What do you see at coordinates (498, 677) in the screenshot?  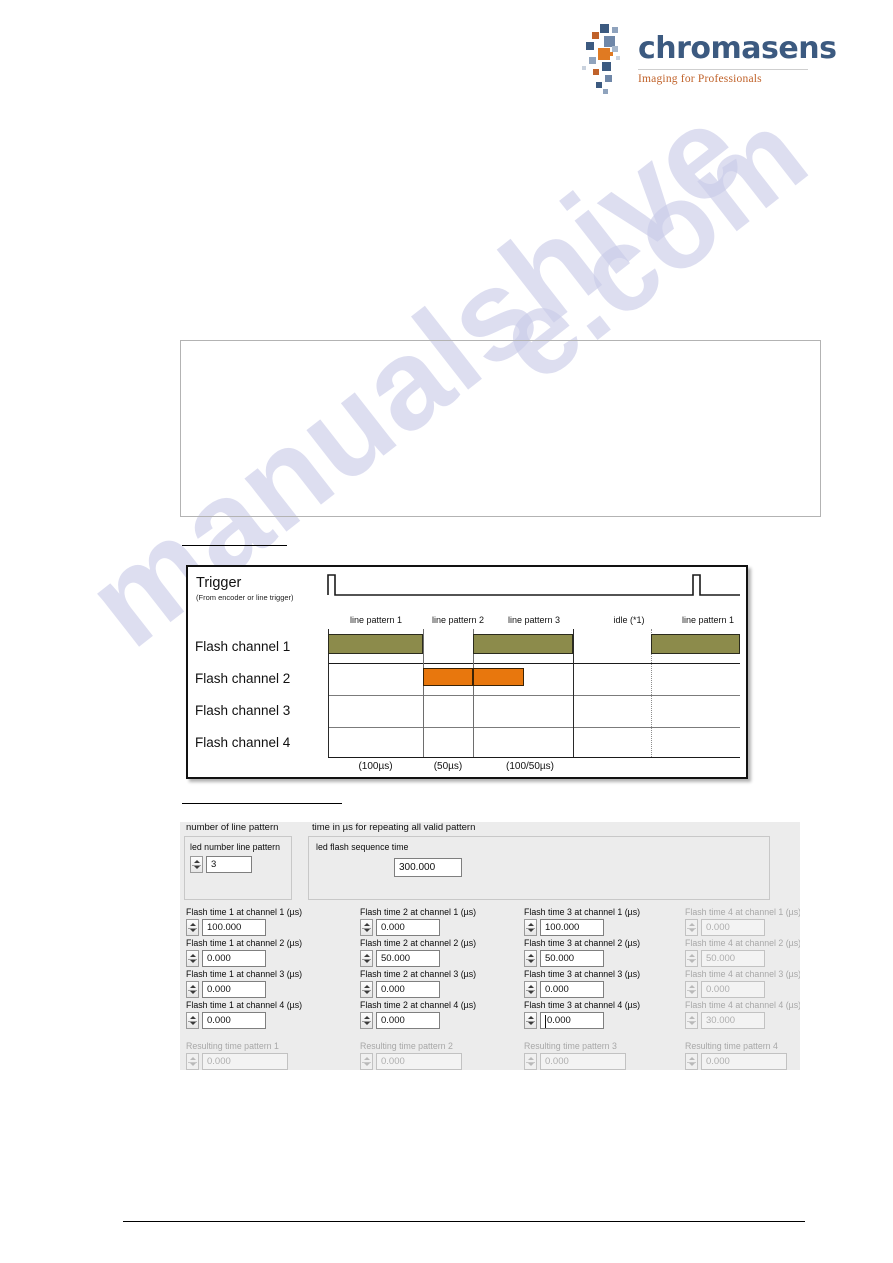 I see `flash-bar-ch2-p3` at bounding box center [498, 677].